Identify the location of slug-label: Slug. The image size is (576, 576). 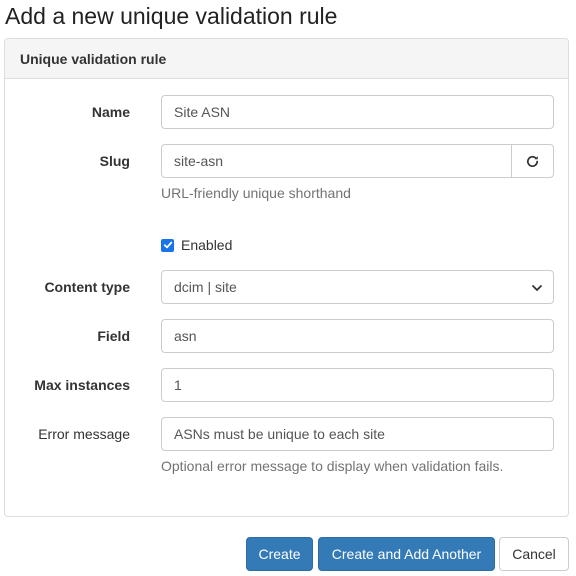
(114, 161).